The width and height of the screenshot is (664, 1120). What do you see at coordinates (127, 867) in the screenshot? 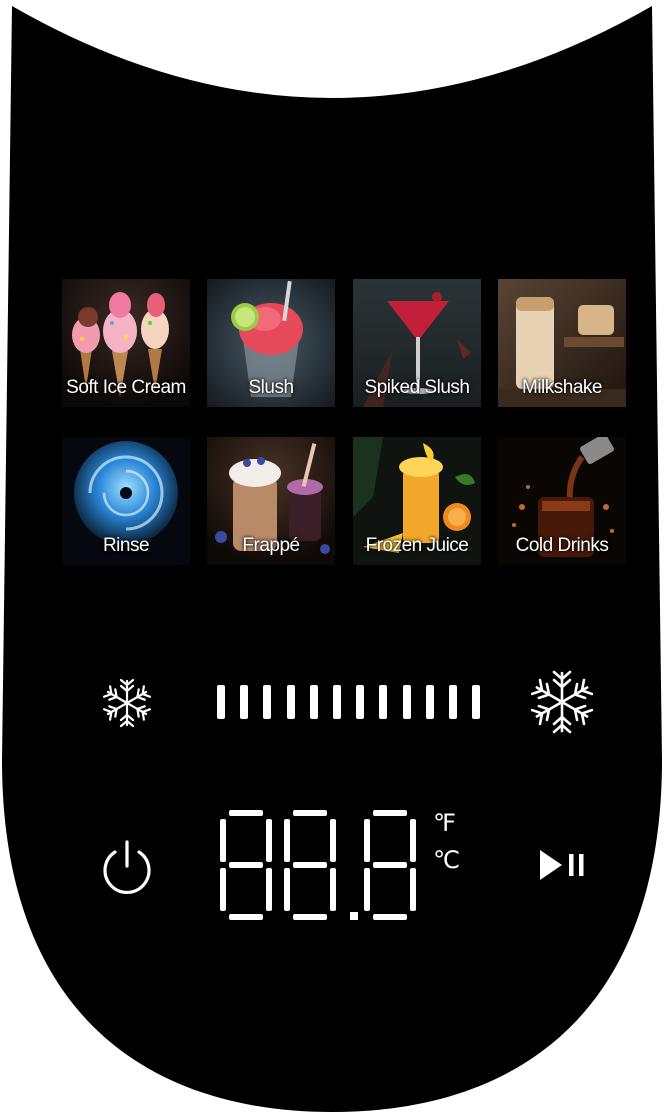
I see `power-icon` at bounding box center [127, 867].